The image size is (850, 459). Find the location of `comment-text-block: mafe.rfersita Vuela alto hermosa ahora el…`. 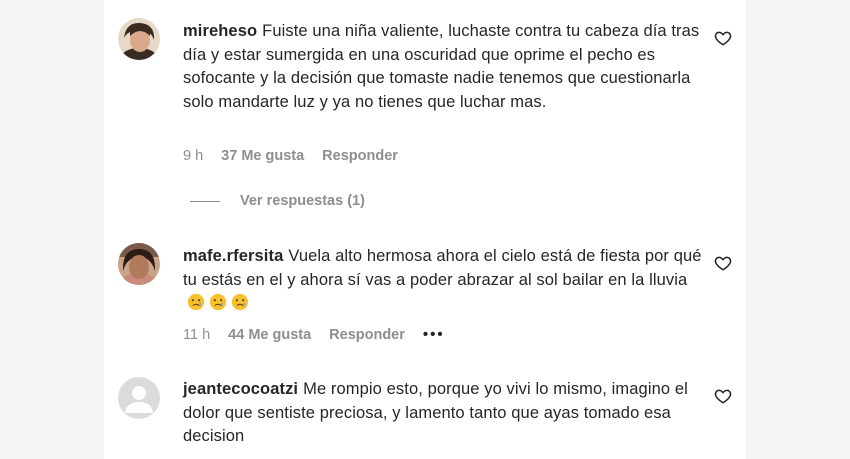

comment-text-block: mafe.rfersita Vuela alto hermosa ahora el… is located at coordinates (443, 280).